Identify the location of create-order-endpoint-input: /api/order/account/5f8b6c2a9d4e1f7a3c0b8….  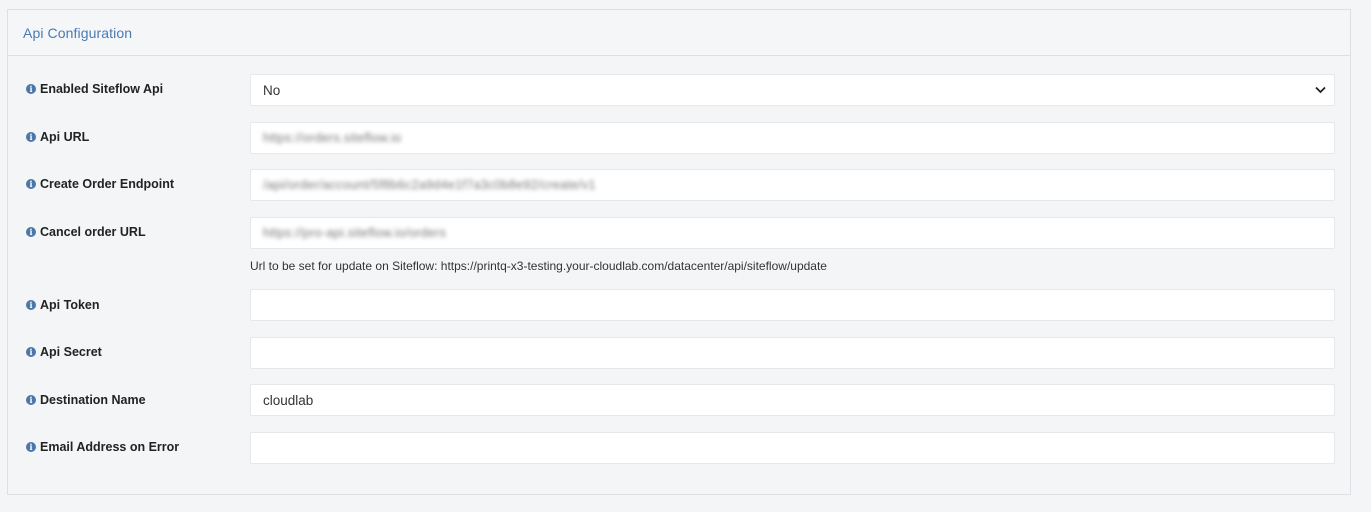
(792, 185).